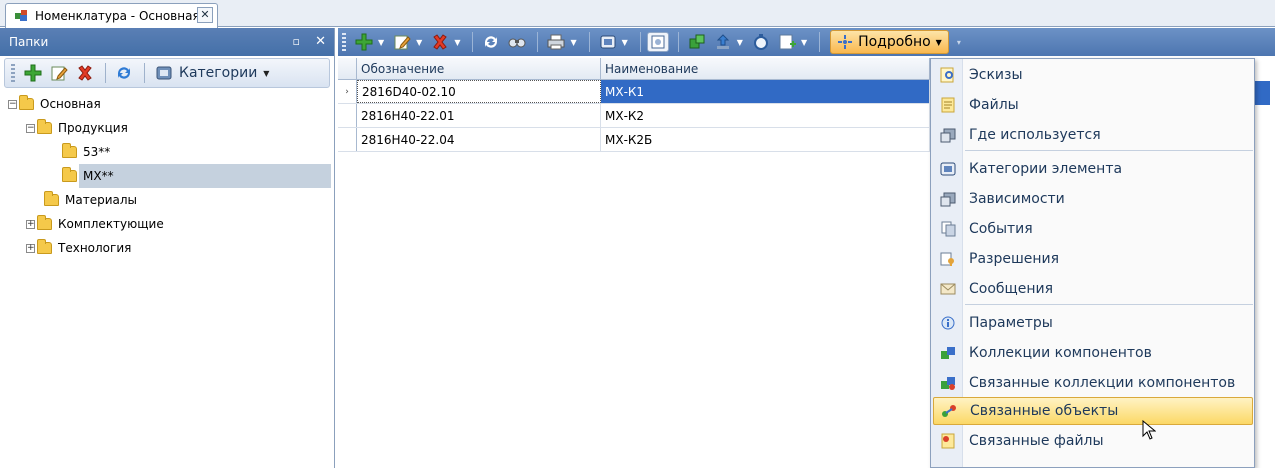 Image resolution: width=1275 pixels, height=468 pixels. I want to click on toolbar-overflow-icon: ▾, so click(959, 42).